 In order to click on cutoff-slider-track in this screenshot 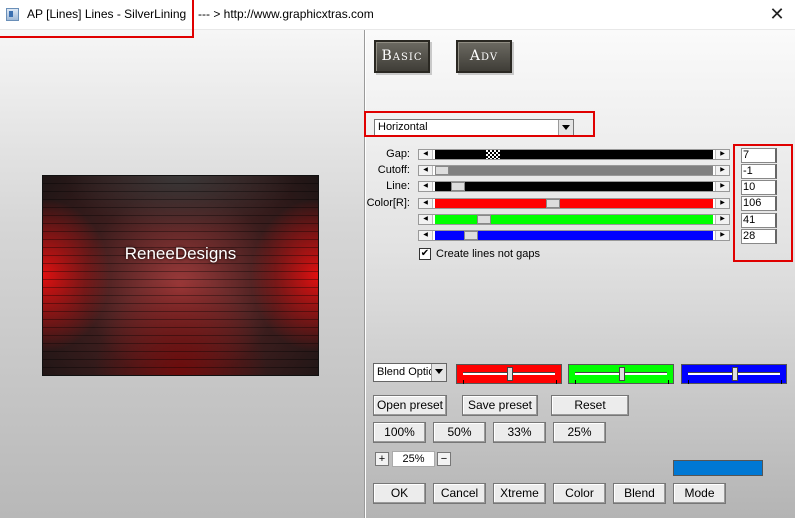, I will do `click(574, 170)`.